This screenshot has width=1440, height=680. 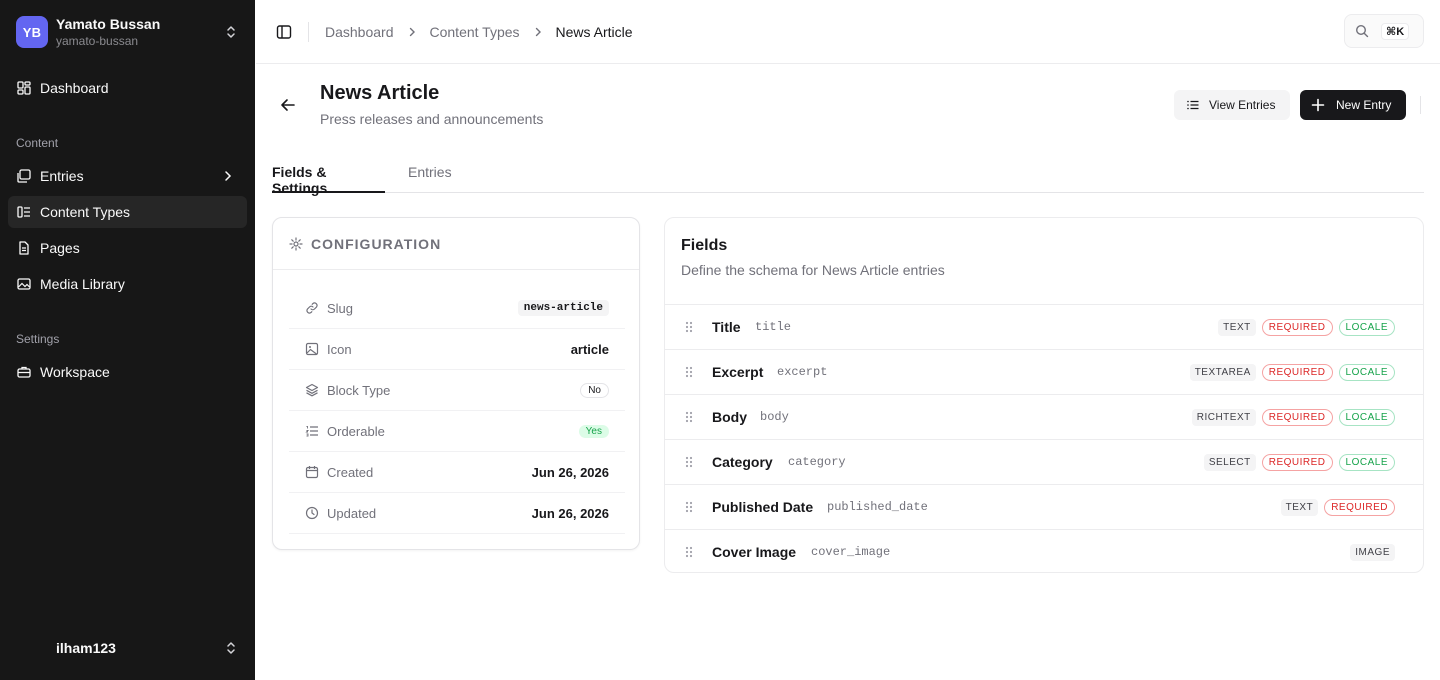 What do you see at coordinates (328, 178) in the screenshot?
I see `tab-fields-settings: Fields & Settings` at bounding box center [328, 178].